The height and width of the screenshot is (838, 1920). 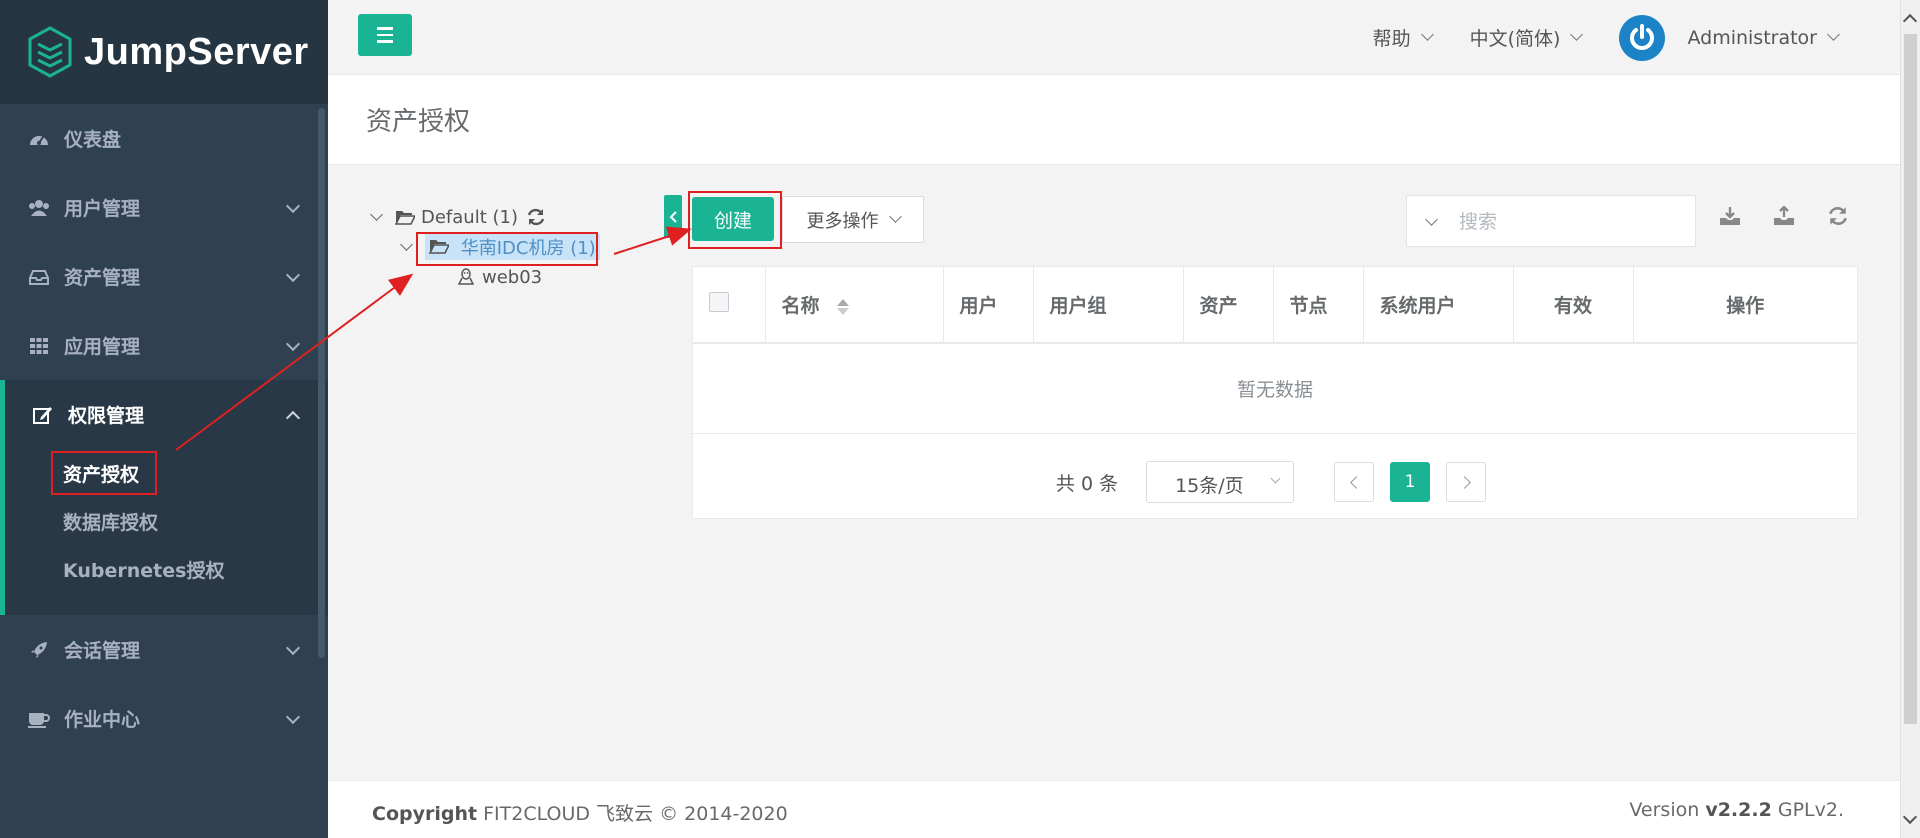 I want to click on page-size-value: 15条/页, so click(x=1209, y=486).